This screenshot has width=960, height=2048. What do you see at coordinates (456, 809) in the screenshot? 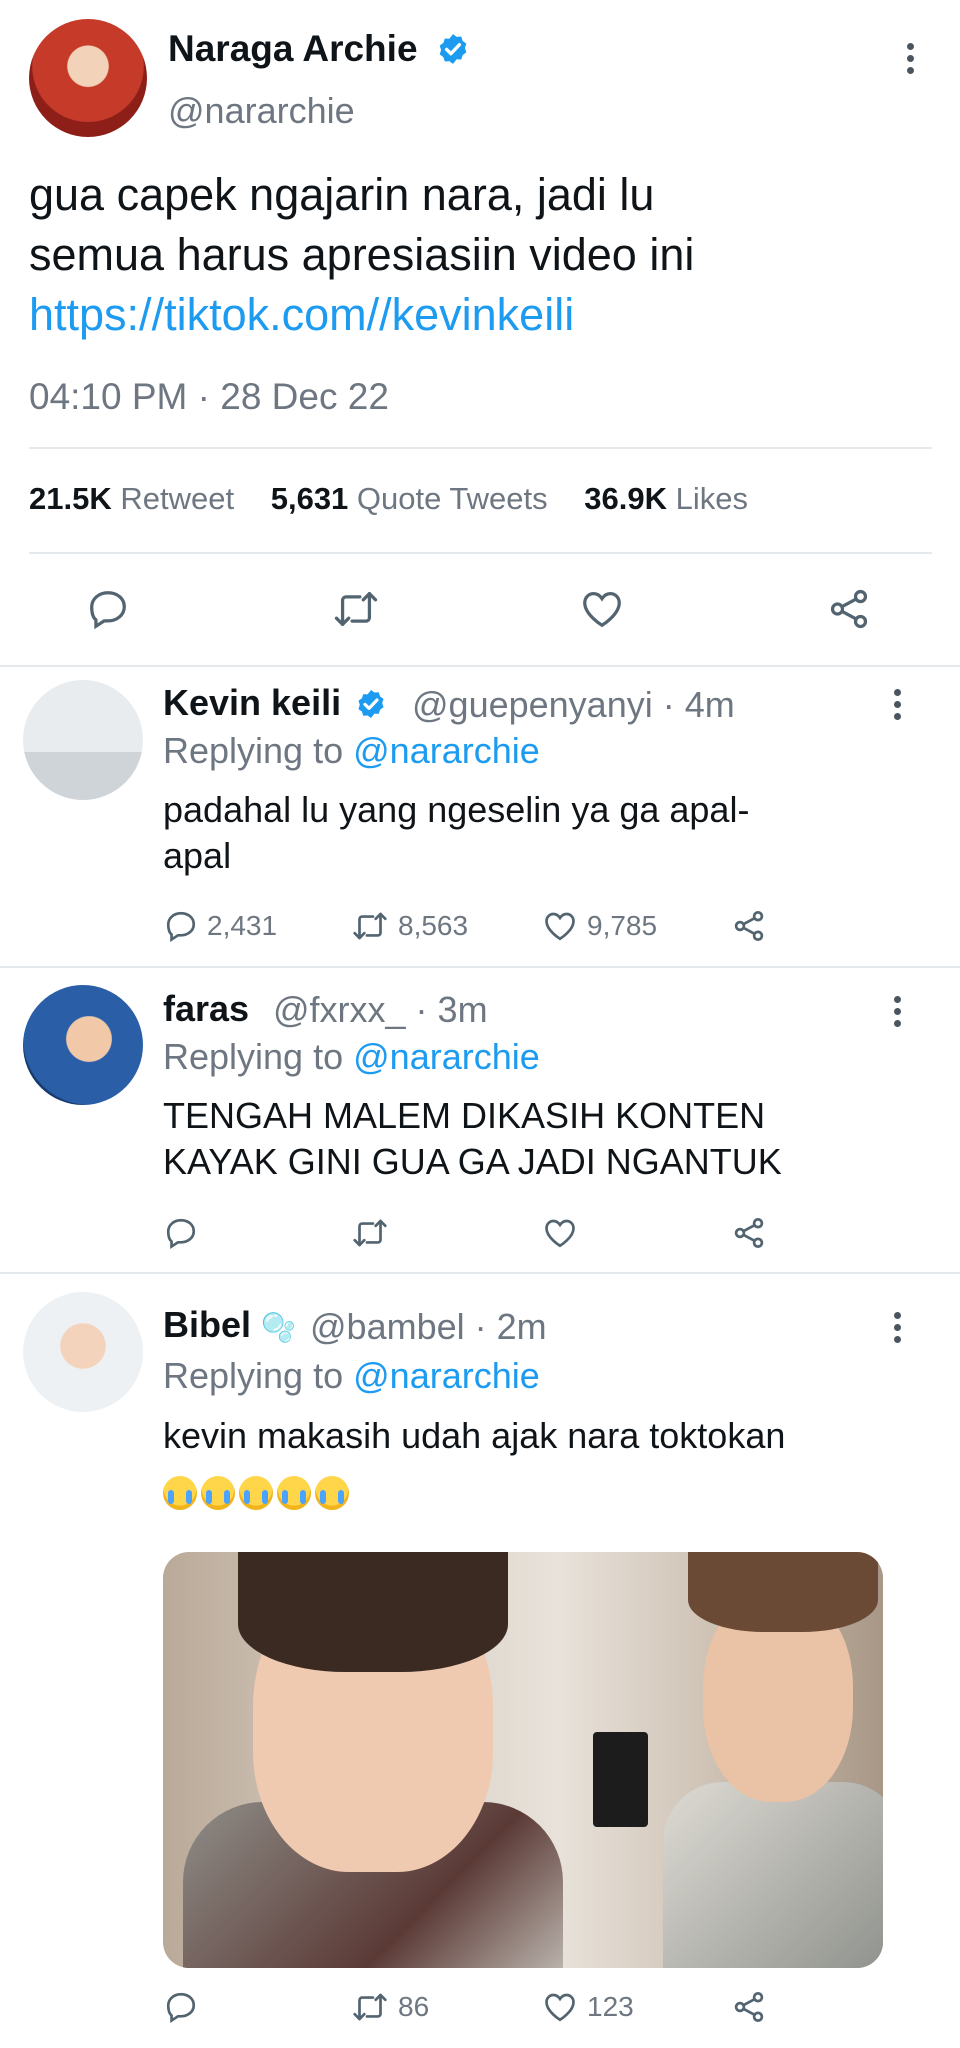
I see `reply-text-line: padahal lu yang ngeselin ya ga apal-` at bounding box center [456, 809].